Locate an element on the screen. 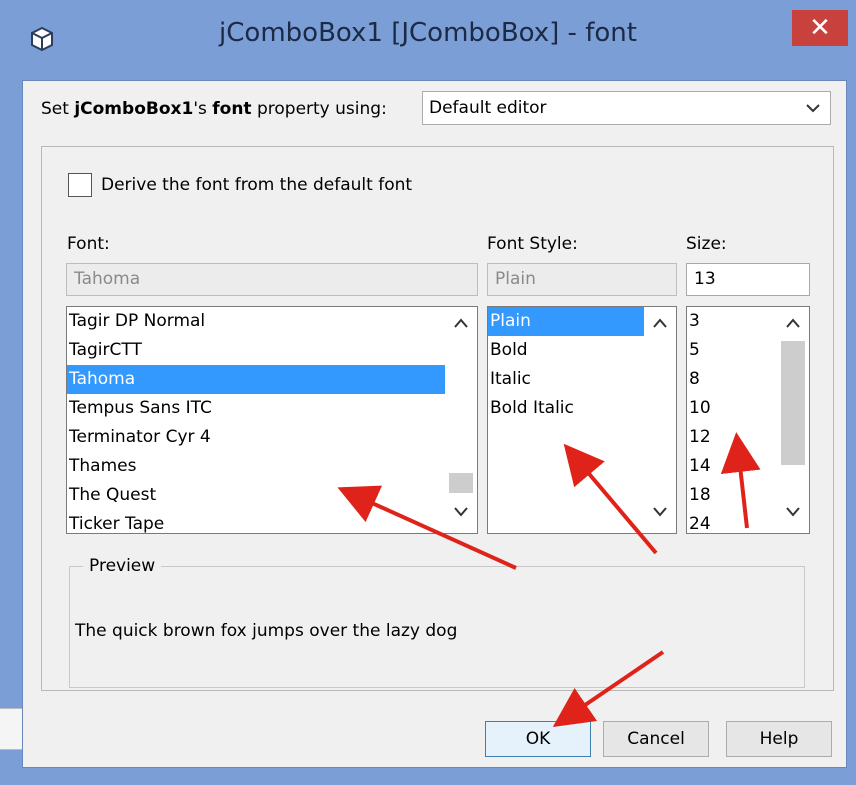 Image resolution: width=856 pixels, height=785 pixels. font-list-item: TagirCTT is located at coordinates (272, 350).